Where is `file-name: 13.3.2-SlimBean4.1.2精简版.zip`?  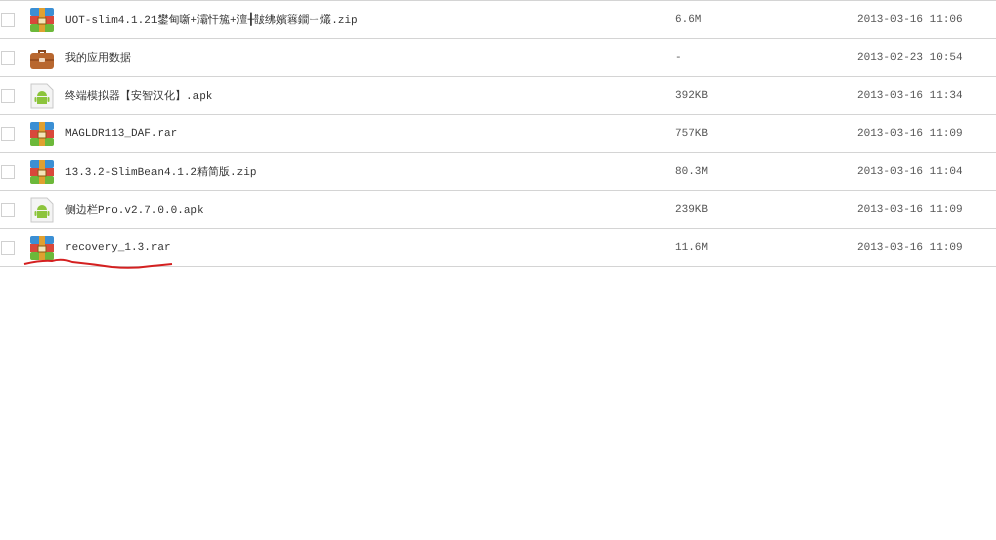
file-name: 13.3.2-SlimBean4.1.2精简版.zip is located at coordinates (370, 171).